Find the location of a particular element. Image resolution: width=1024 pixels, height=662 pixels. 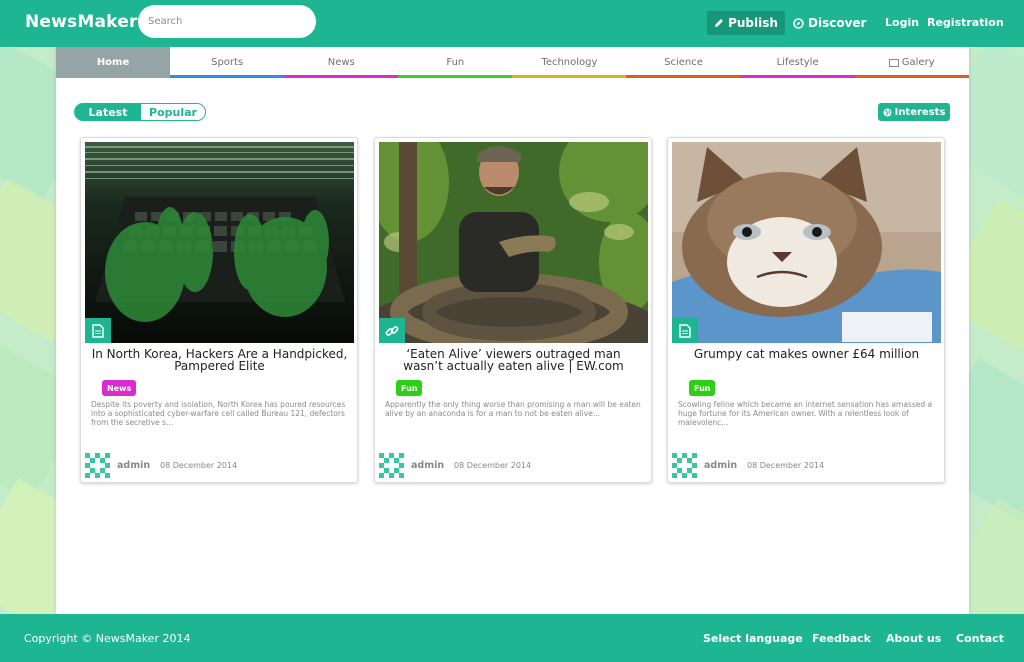

pencil-icon is located at coordinates (719, 23).